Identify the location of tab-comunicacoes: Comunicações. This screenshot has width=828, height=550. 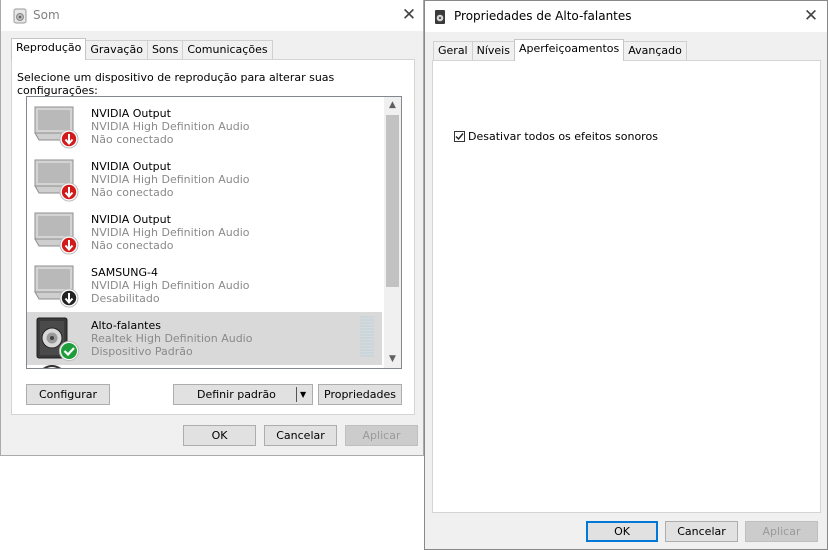
(227, 49).